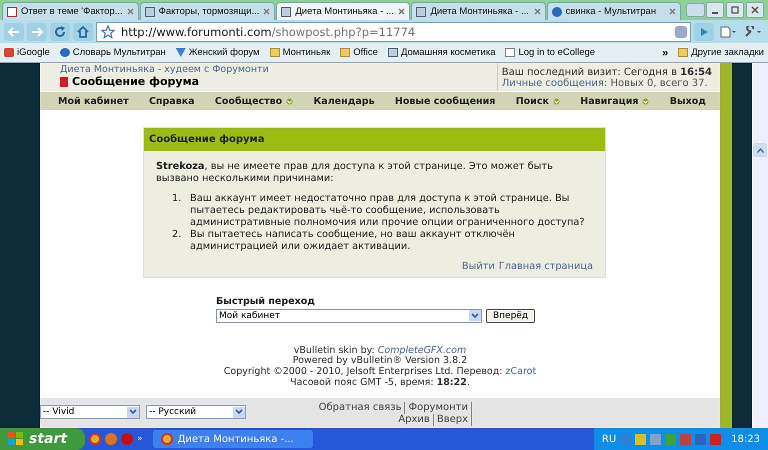  I want to click on windows-logo-icon, so click(16, 439).